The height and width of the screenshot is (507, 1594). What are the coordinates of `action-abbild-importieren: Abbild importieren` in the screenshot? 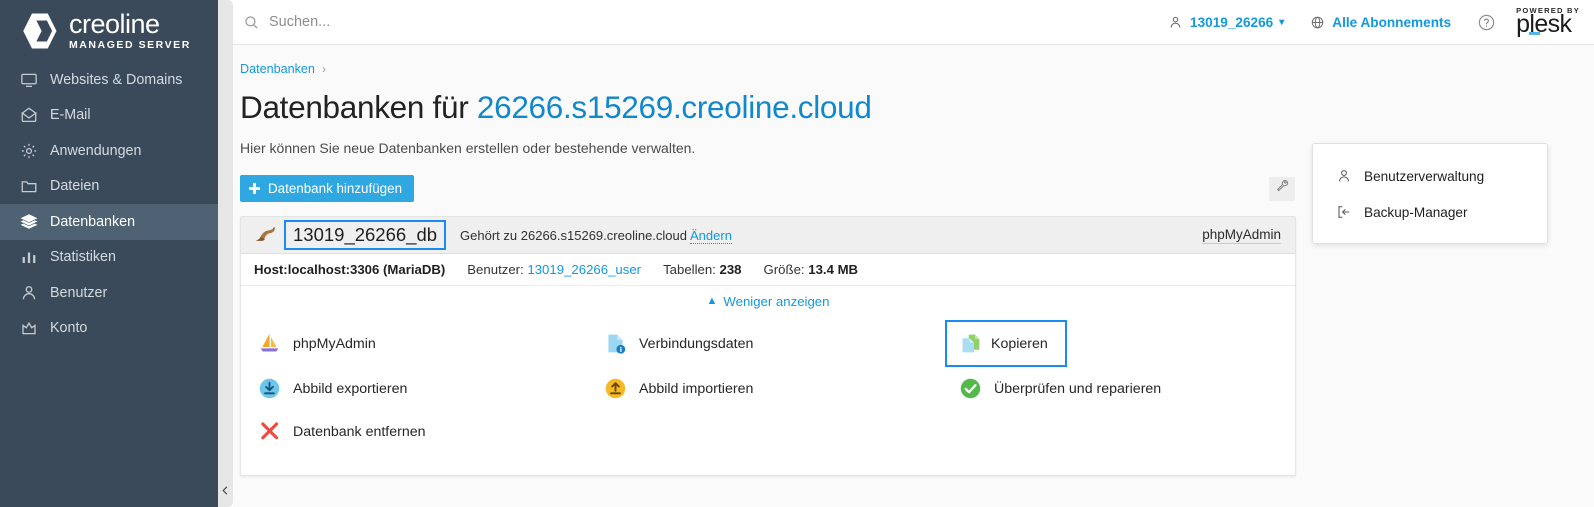 It's located at (777, 388).